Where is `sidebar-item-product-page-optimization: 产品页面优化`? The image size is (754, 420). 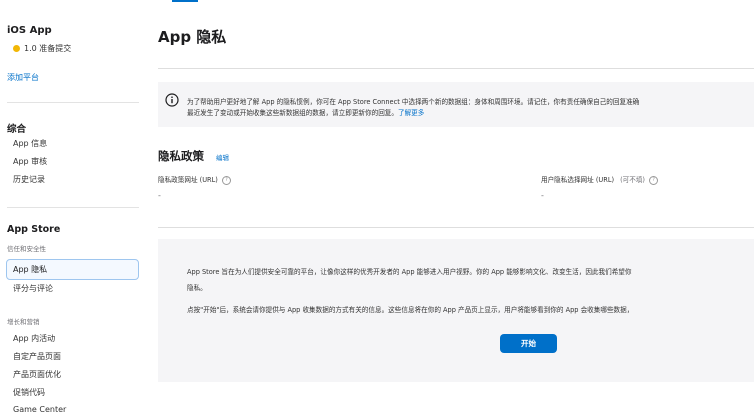 sidebar-item-product-page-optimization: 产品页面优化 is located at coordinates (68, 375).